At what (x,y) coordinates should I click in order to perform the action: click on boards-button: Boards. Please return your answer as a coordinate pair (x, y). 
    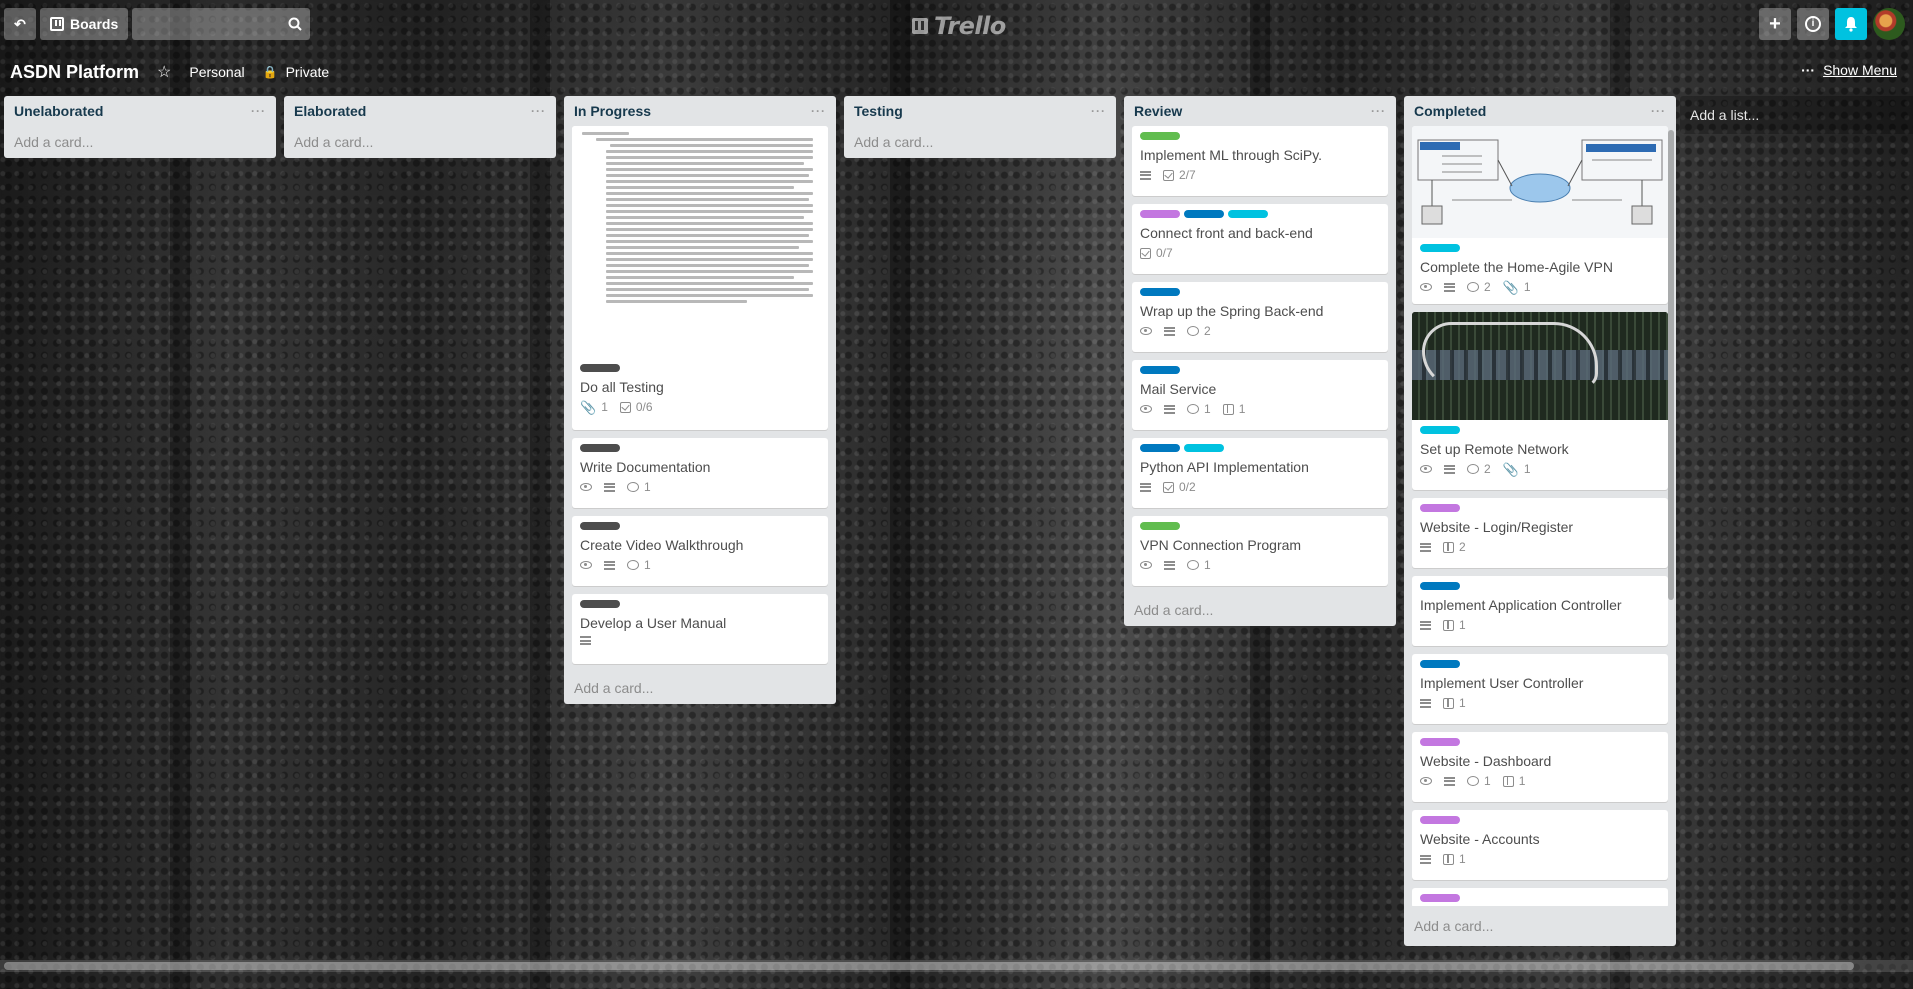
    Looking at the image, I should click on (84, 24).